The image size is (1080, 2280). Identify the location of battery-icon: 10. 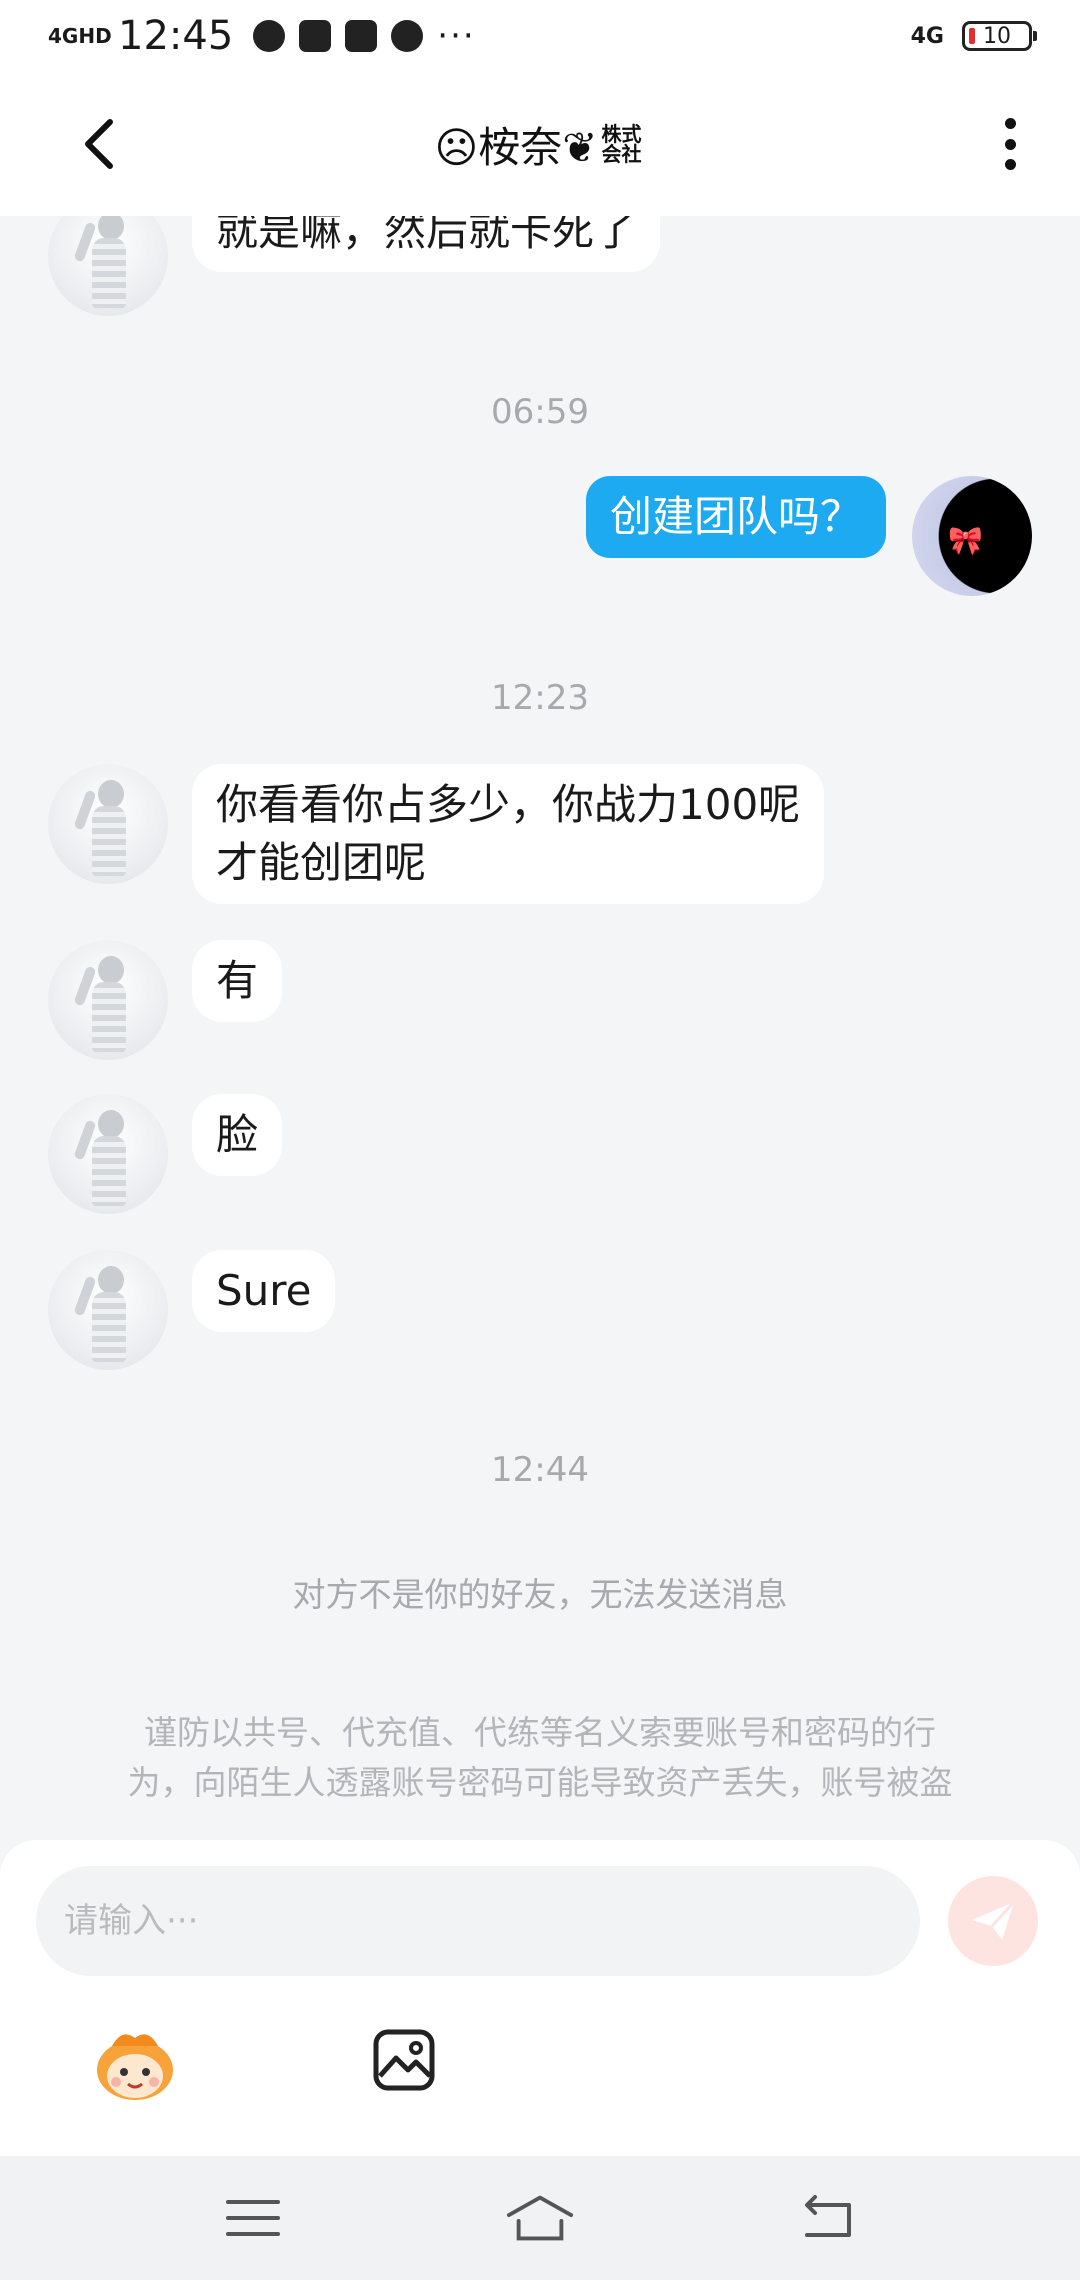
(999, 36).